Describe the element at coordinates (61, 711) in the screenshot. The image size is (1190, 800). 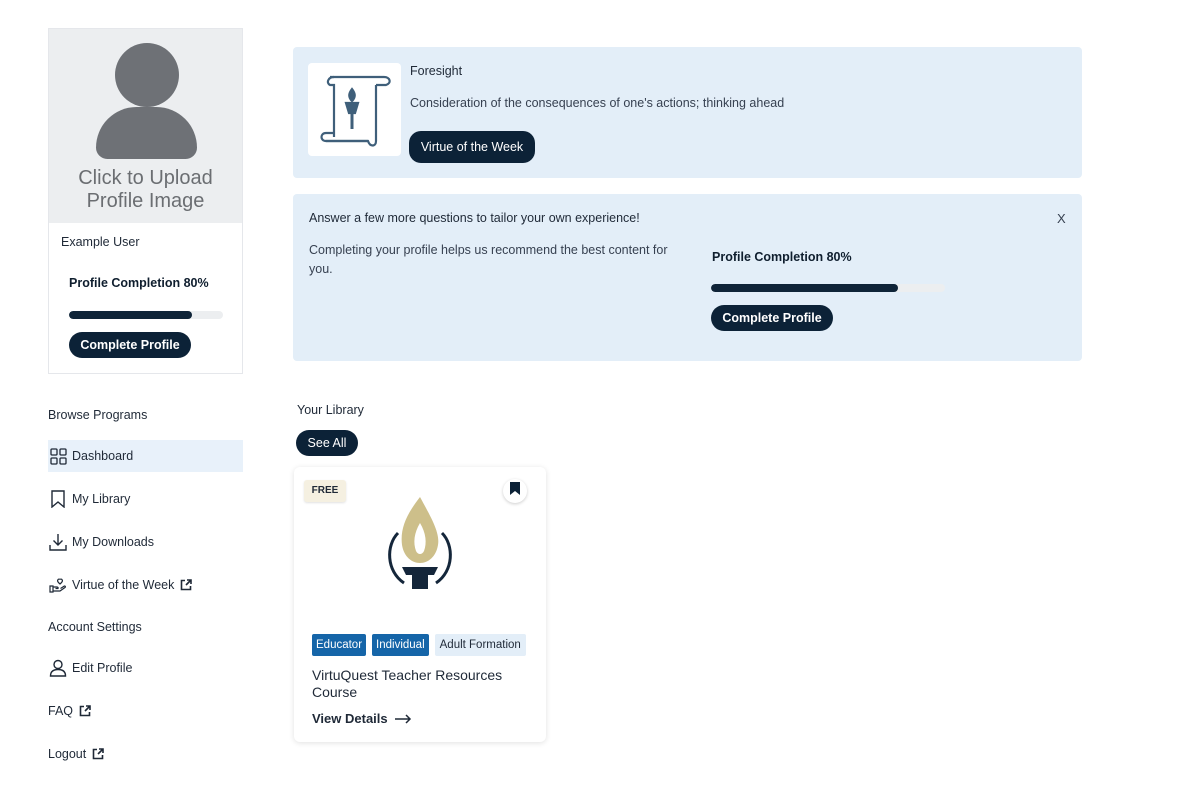
I see `faq-label: FAQ` at that location.